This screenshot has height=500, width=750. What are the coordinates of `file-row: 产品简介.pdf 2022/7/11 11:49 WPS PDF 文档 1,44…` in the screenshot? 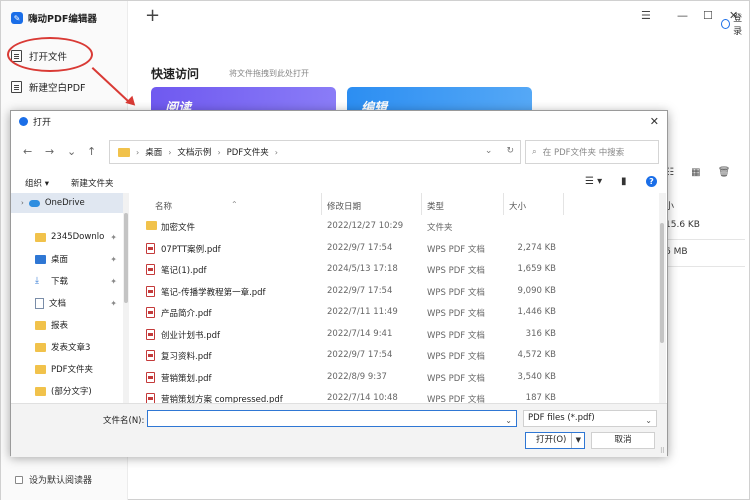 It's located at (396, 312).